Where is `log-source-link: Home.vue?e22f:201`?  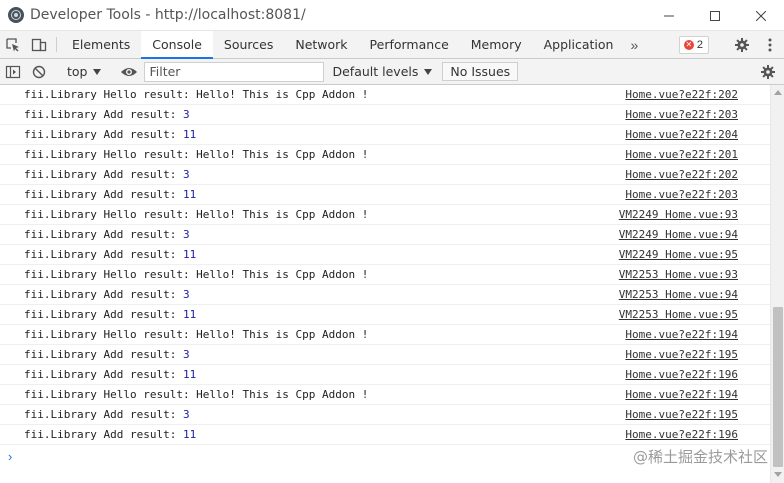 log-source-link: Home.vue?e22f:201 is located at coordinates (681, 154).